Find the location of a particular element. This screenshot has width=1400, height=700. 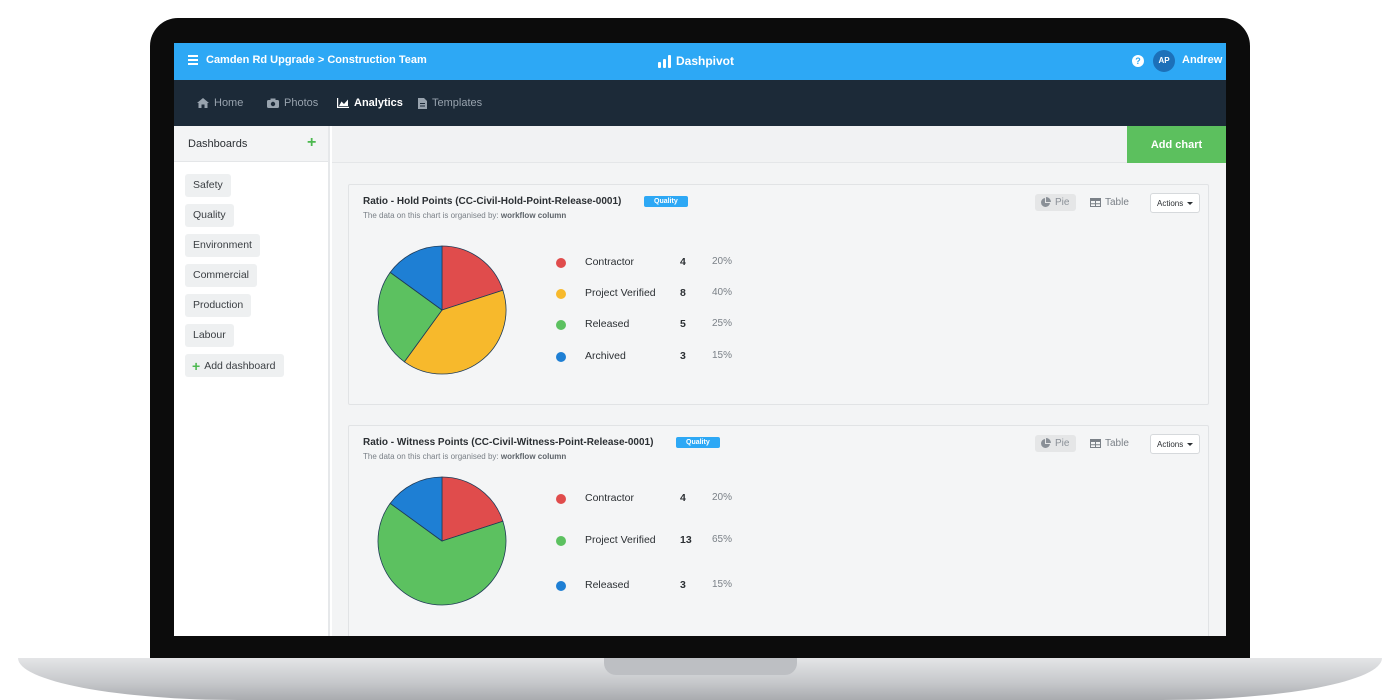

home-icon is located at coordinates (203, 103).